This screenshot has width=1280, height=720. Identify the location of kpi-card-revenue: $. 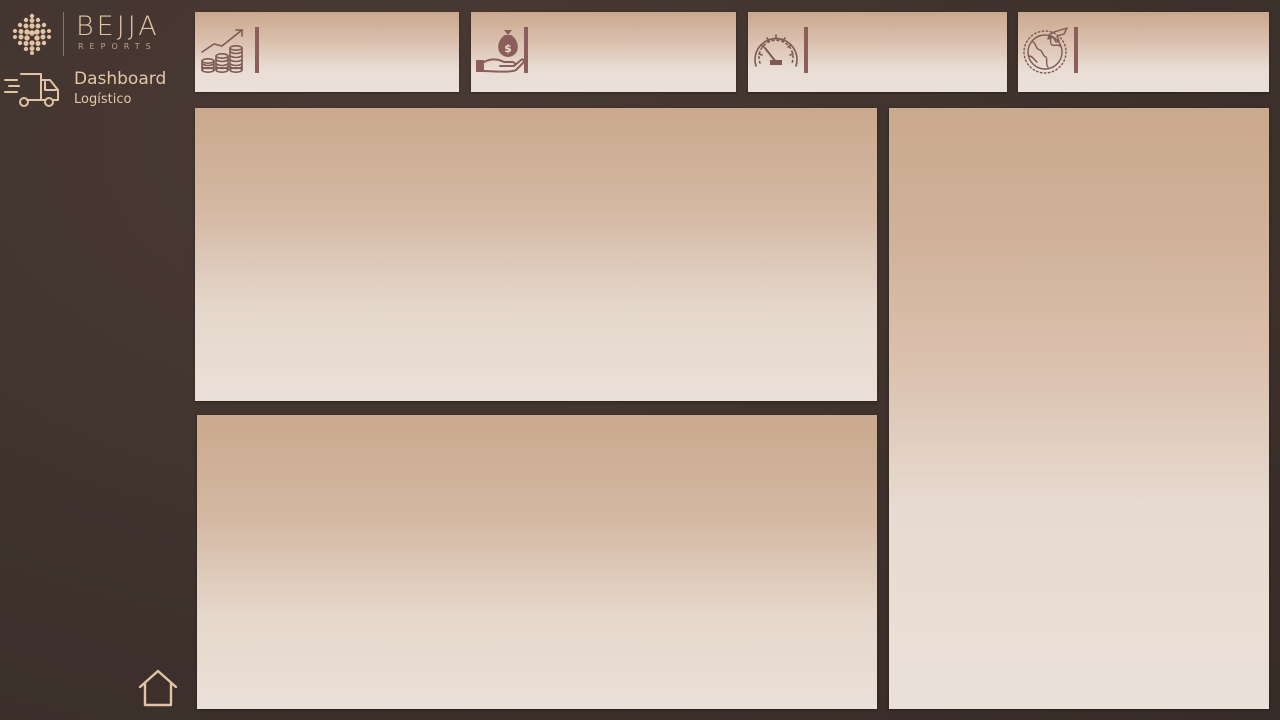
(603, 52).